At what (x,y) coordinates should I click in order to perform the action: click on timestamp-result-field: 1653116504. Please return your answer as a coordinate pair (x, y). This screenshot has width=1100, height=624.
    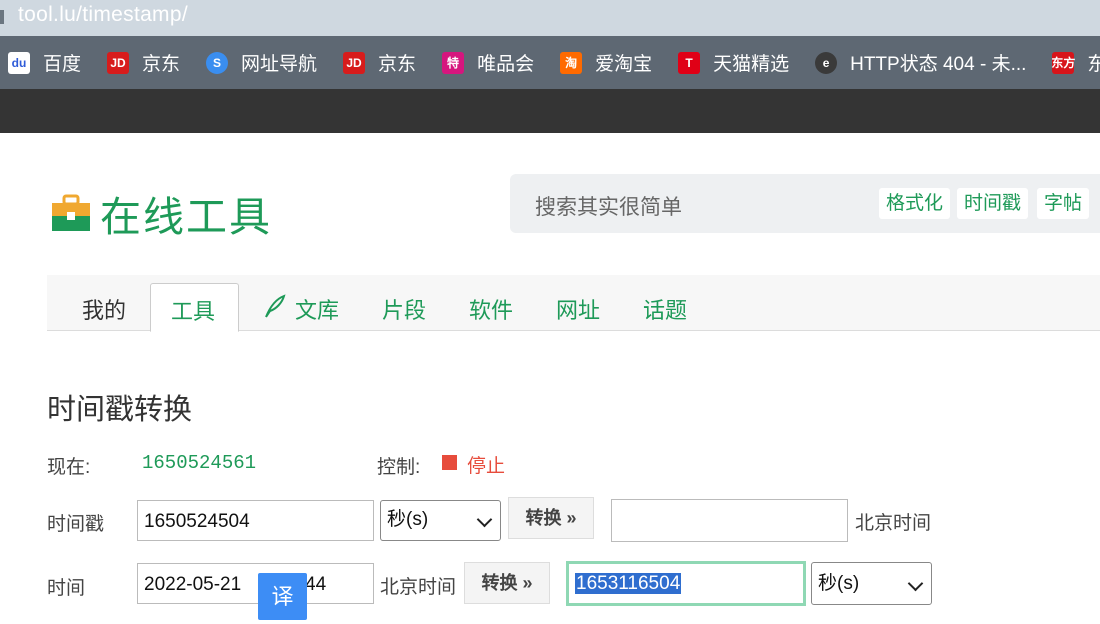
    Looking at the image, I should click on (686, 583).